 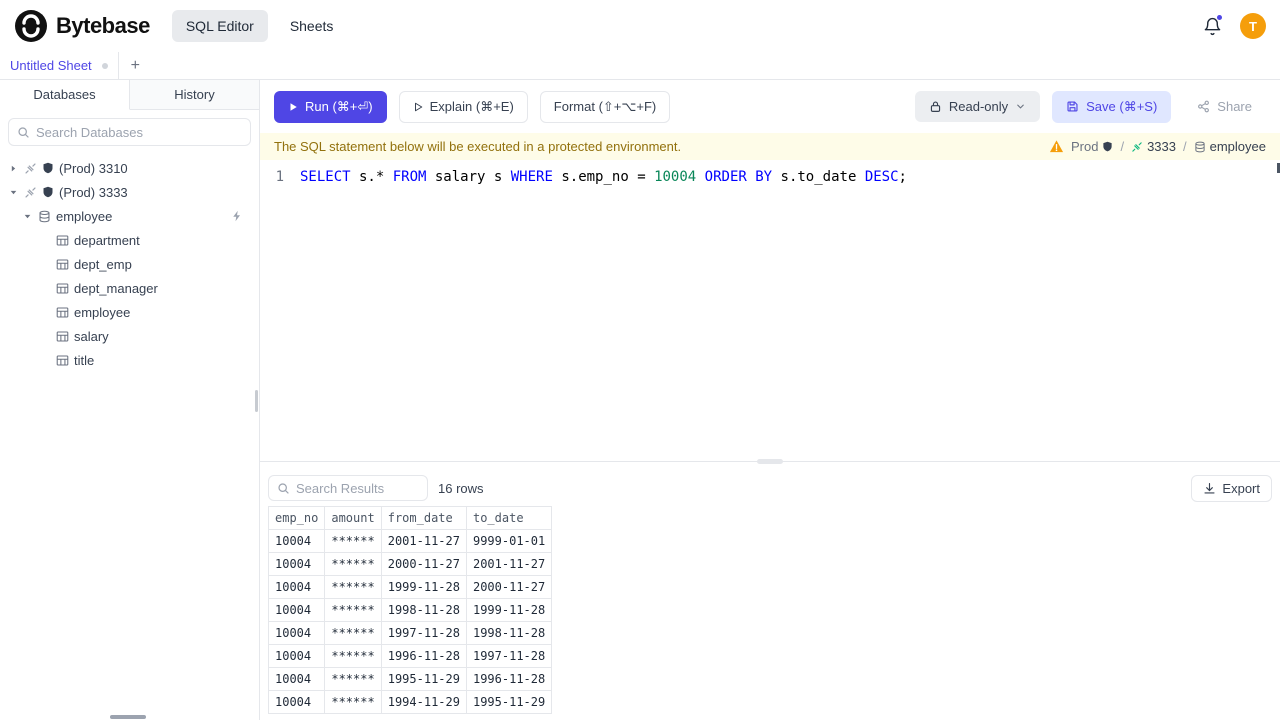 I want to click on explain-button: Explain (⌘+E), so click(x=463, y=106).